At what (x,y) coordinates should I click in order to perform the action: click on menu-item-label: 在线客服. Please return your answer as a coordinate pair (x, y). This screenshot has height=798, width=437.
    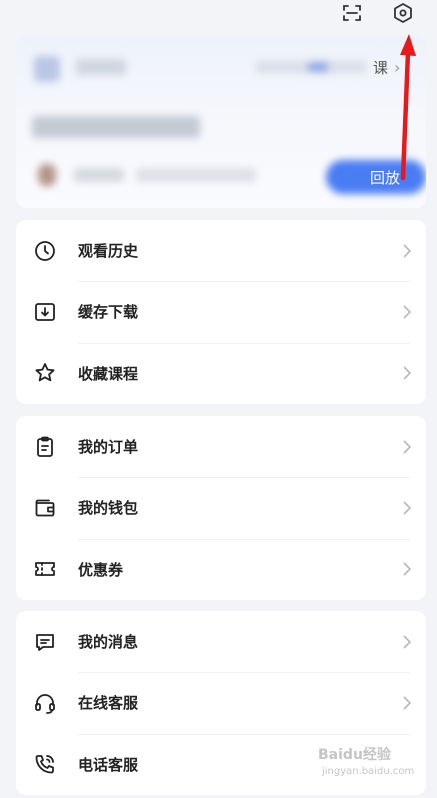
    Looking at the image, I should click on (108, 703).